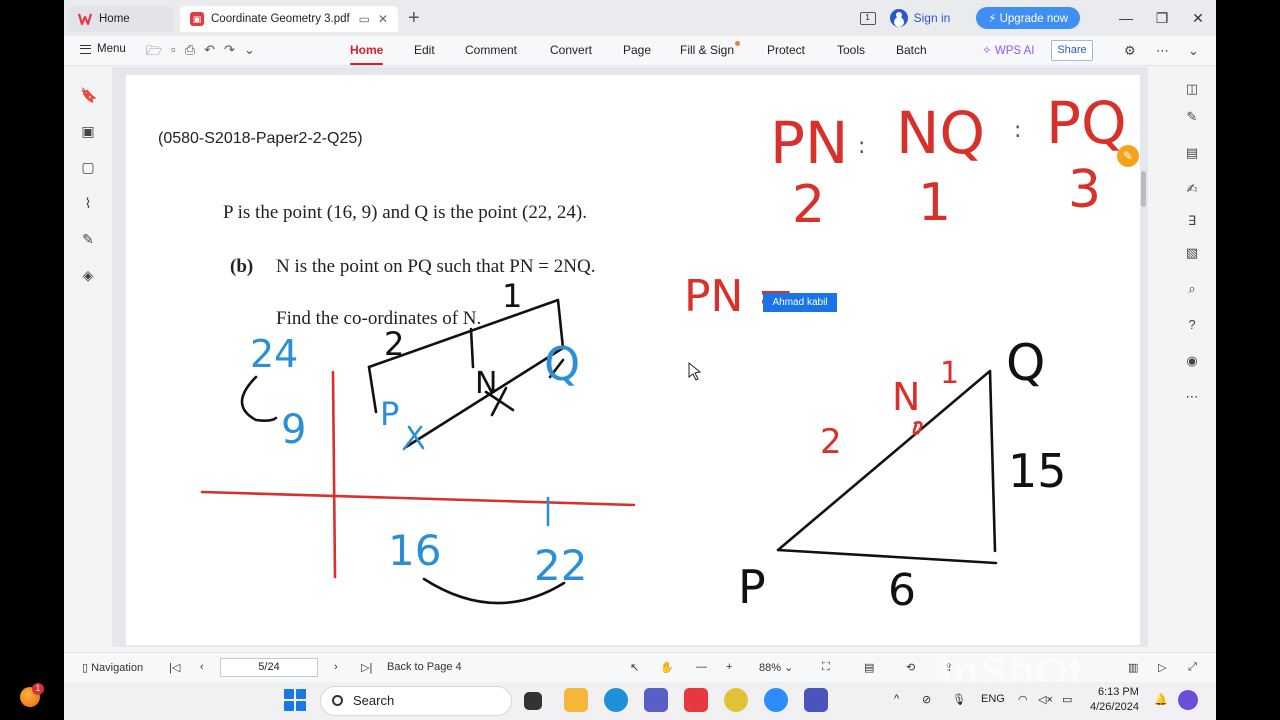 This screenshot has height=720, width=1280. I want to click on tray-network-icon: ⊘, so click(926, 699).